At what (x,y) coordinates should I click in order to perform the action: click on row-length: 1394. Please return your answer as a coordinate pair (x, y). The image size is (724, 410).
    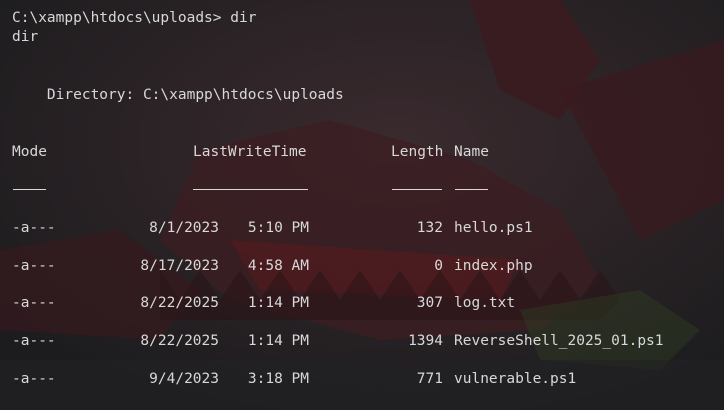
    Looking at the image, I should click on (425, 341).